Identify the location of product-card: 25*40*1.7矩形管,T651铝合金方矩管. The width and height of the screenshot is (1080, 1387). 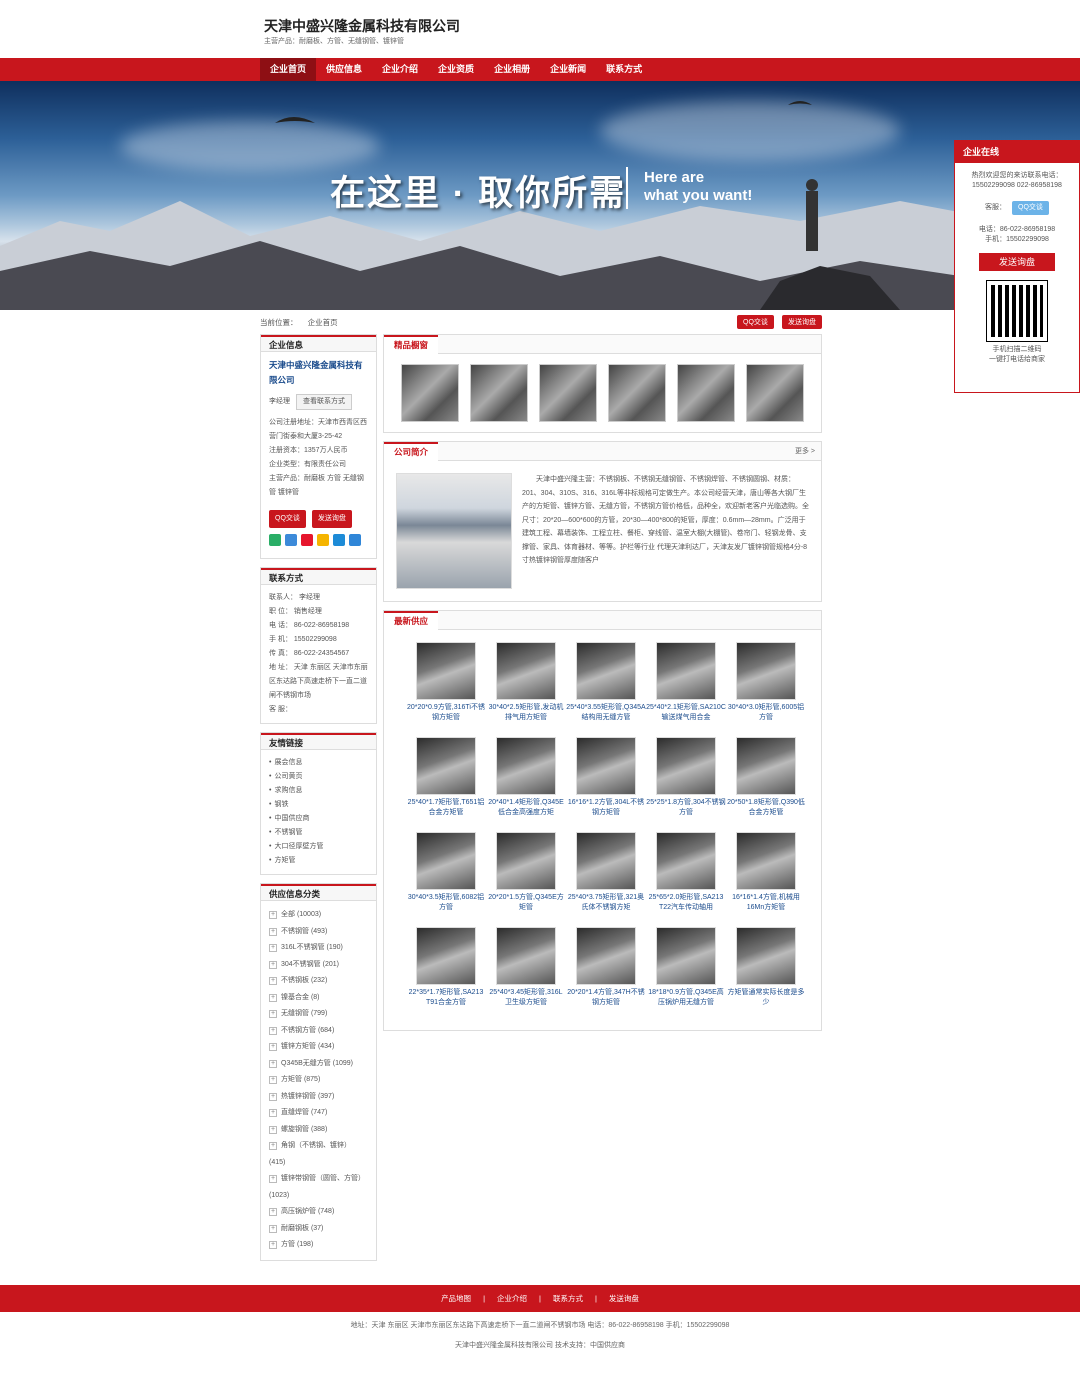
(446, 784).